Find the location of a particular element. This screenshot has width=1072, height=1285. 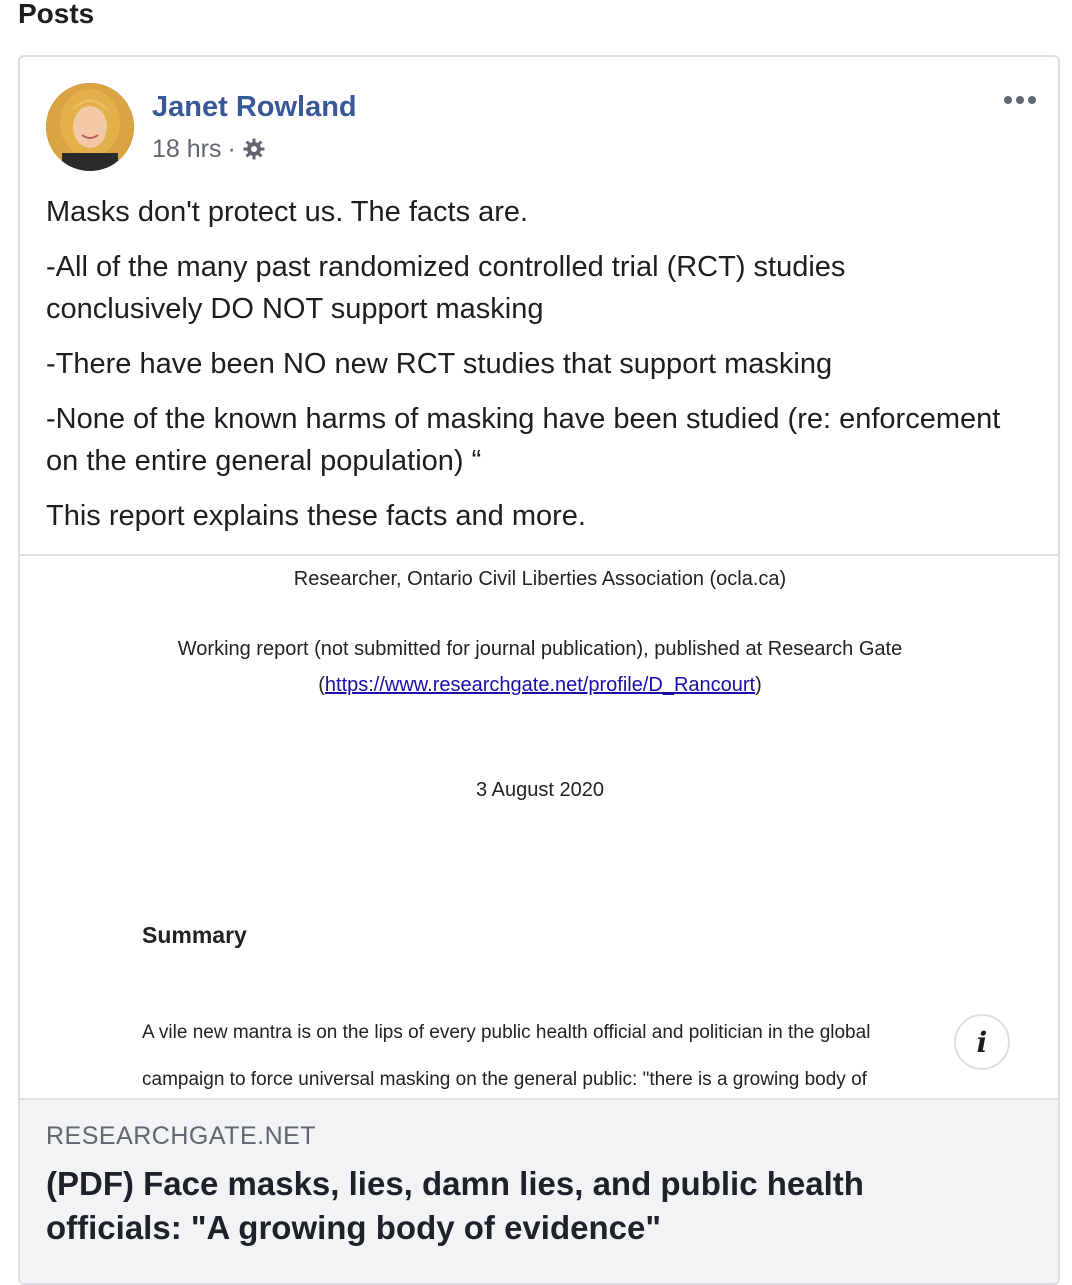

more-options-button is located at coordinates (1020, 100).